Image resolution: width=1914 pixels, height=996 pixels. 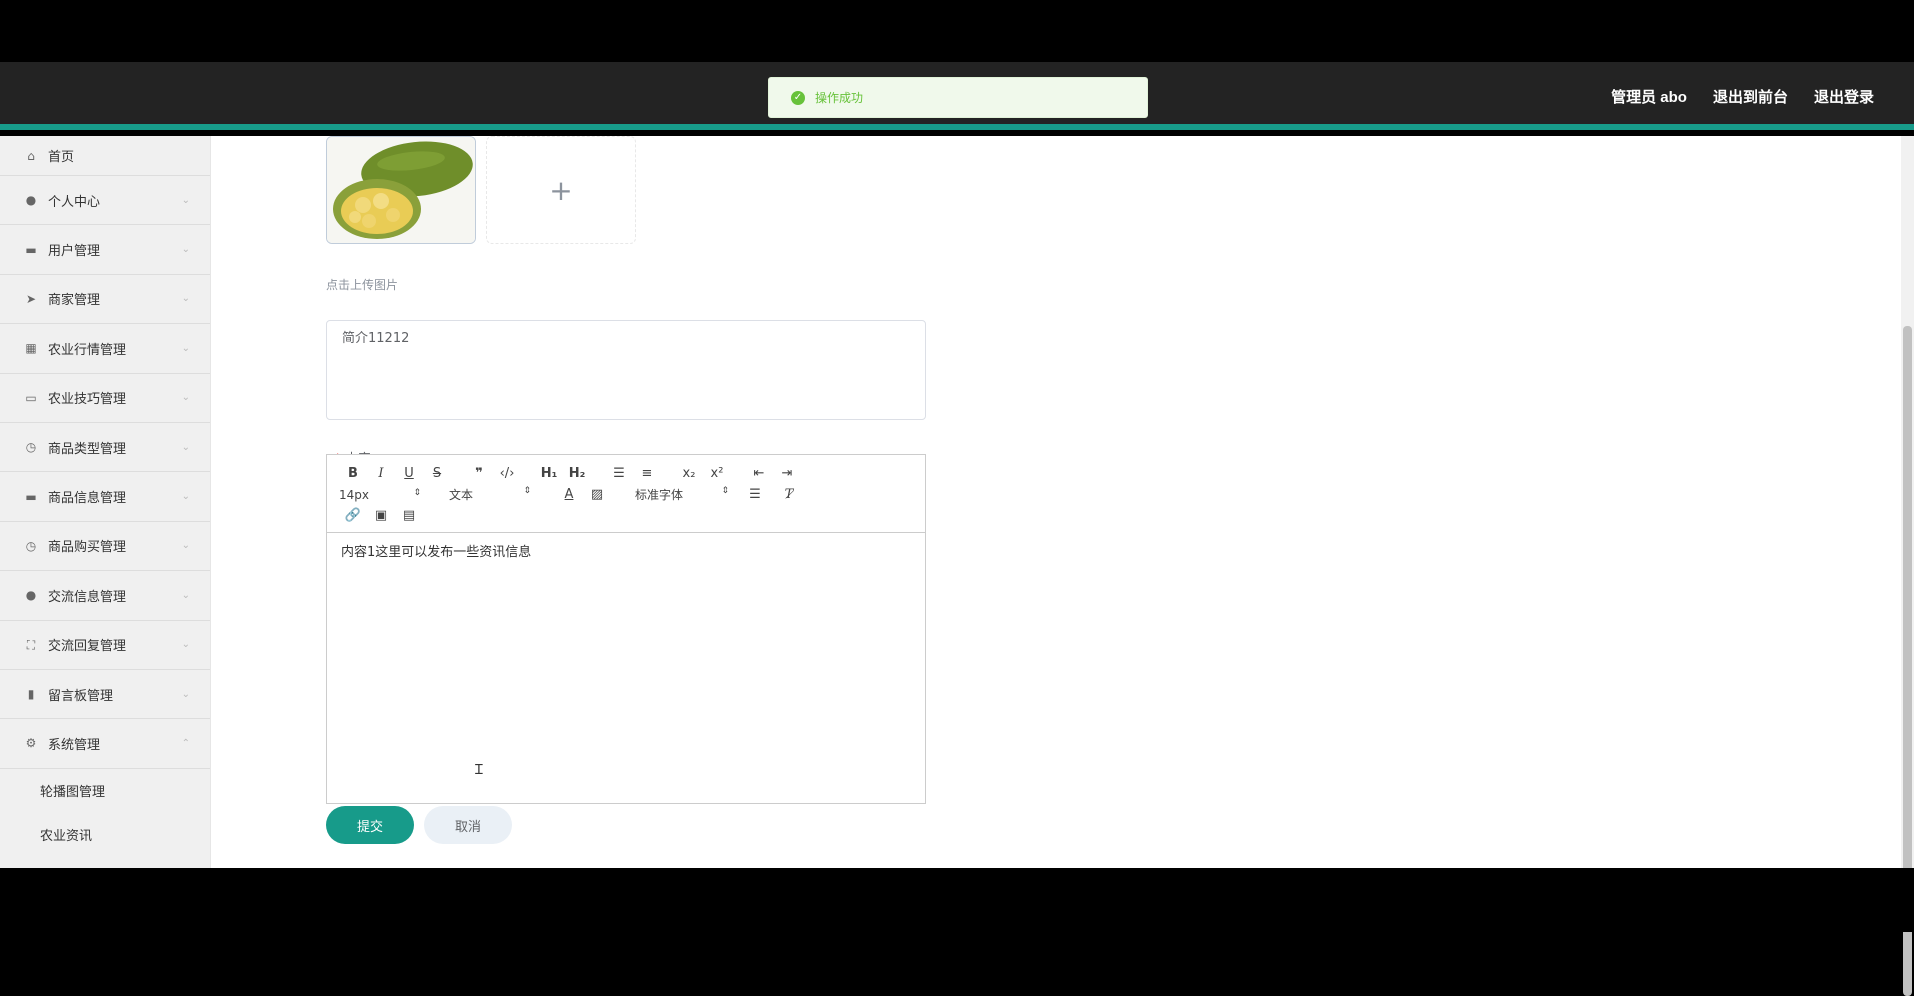 What do you see at coordinates (490, 494) in the screenshot?
I see `text-type-select: 文本 ⇕` at bounding box center [490, 494].